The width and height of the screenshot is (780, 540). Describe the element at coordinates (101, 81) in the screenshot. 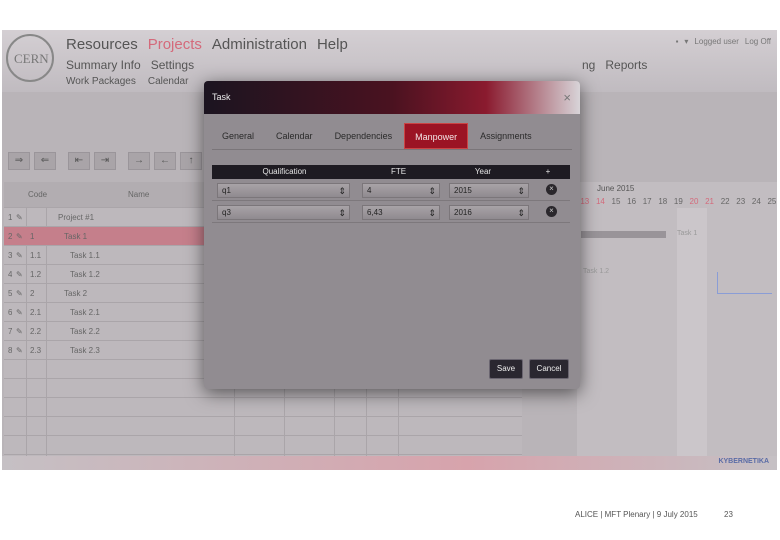

I see `subnav-work-packages: Work Packages` at that location.